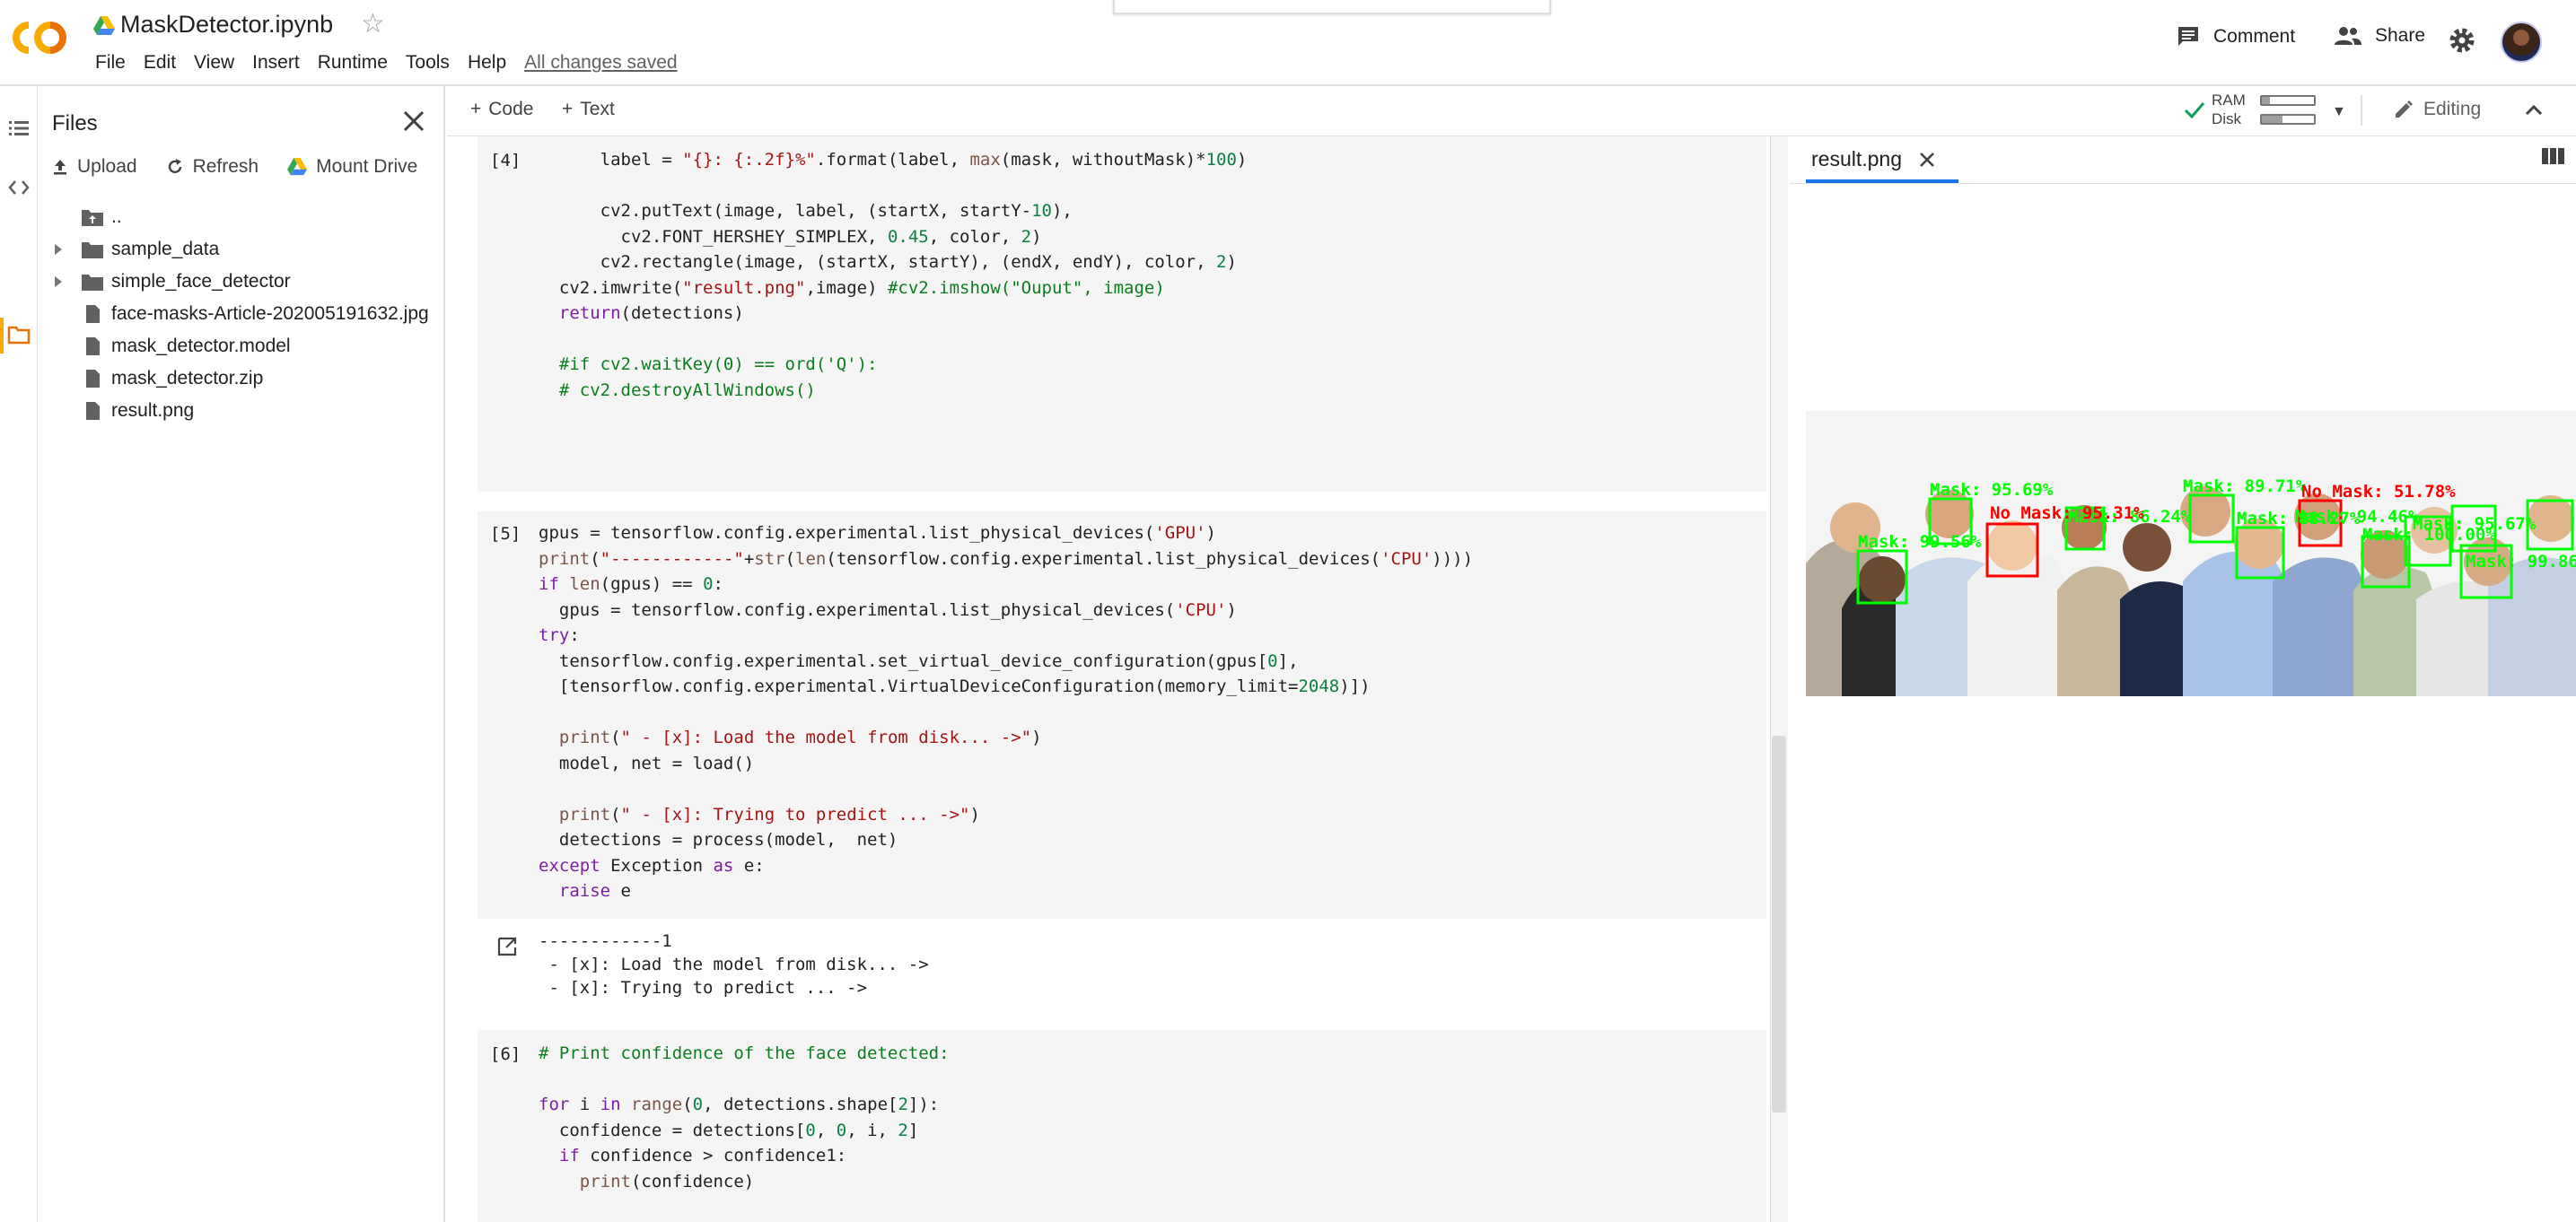  I want to click on tree-item-label: sample_data, so click(165, 249).